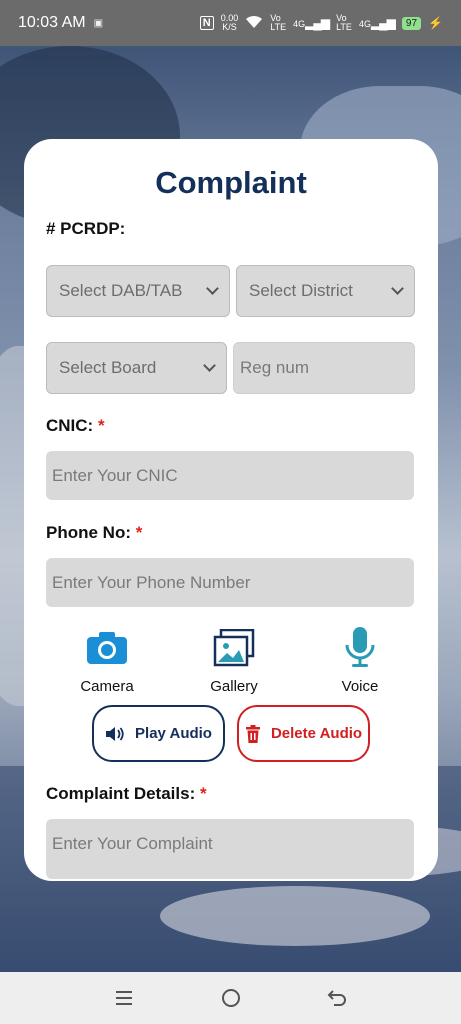  I want to click on cnic-input: Enter Your CNIC, so click(230, 475).